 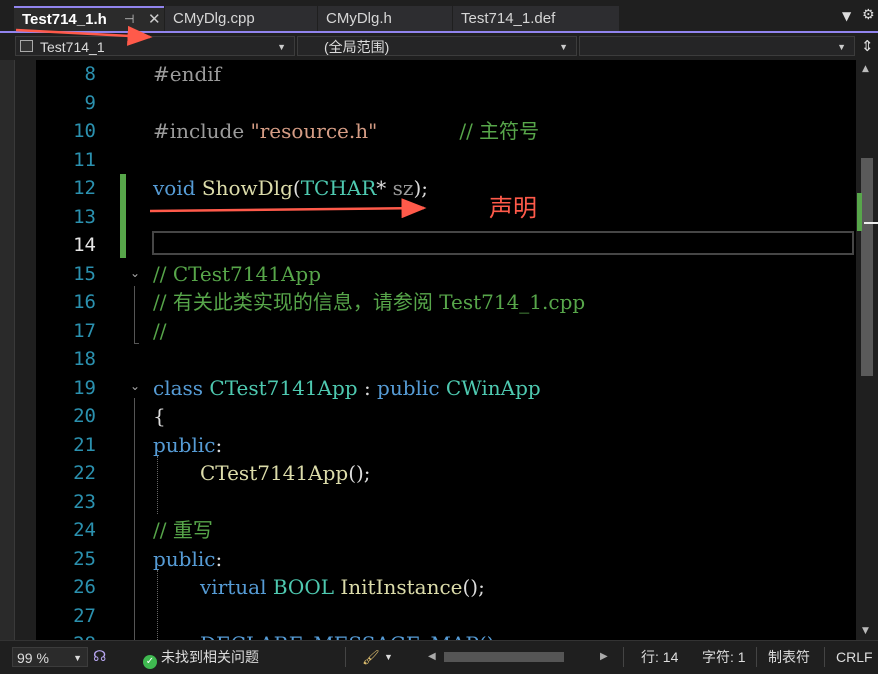 What do you see at coordinates (84, 274) in the screenshot?
I see `line-number: 15` at bounding box center [84, 274].